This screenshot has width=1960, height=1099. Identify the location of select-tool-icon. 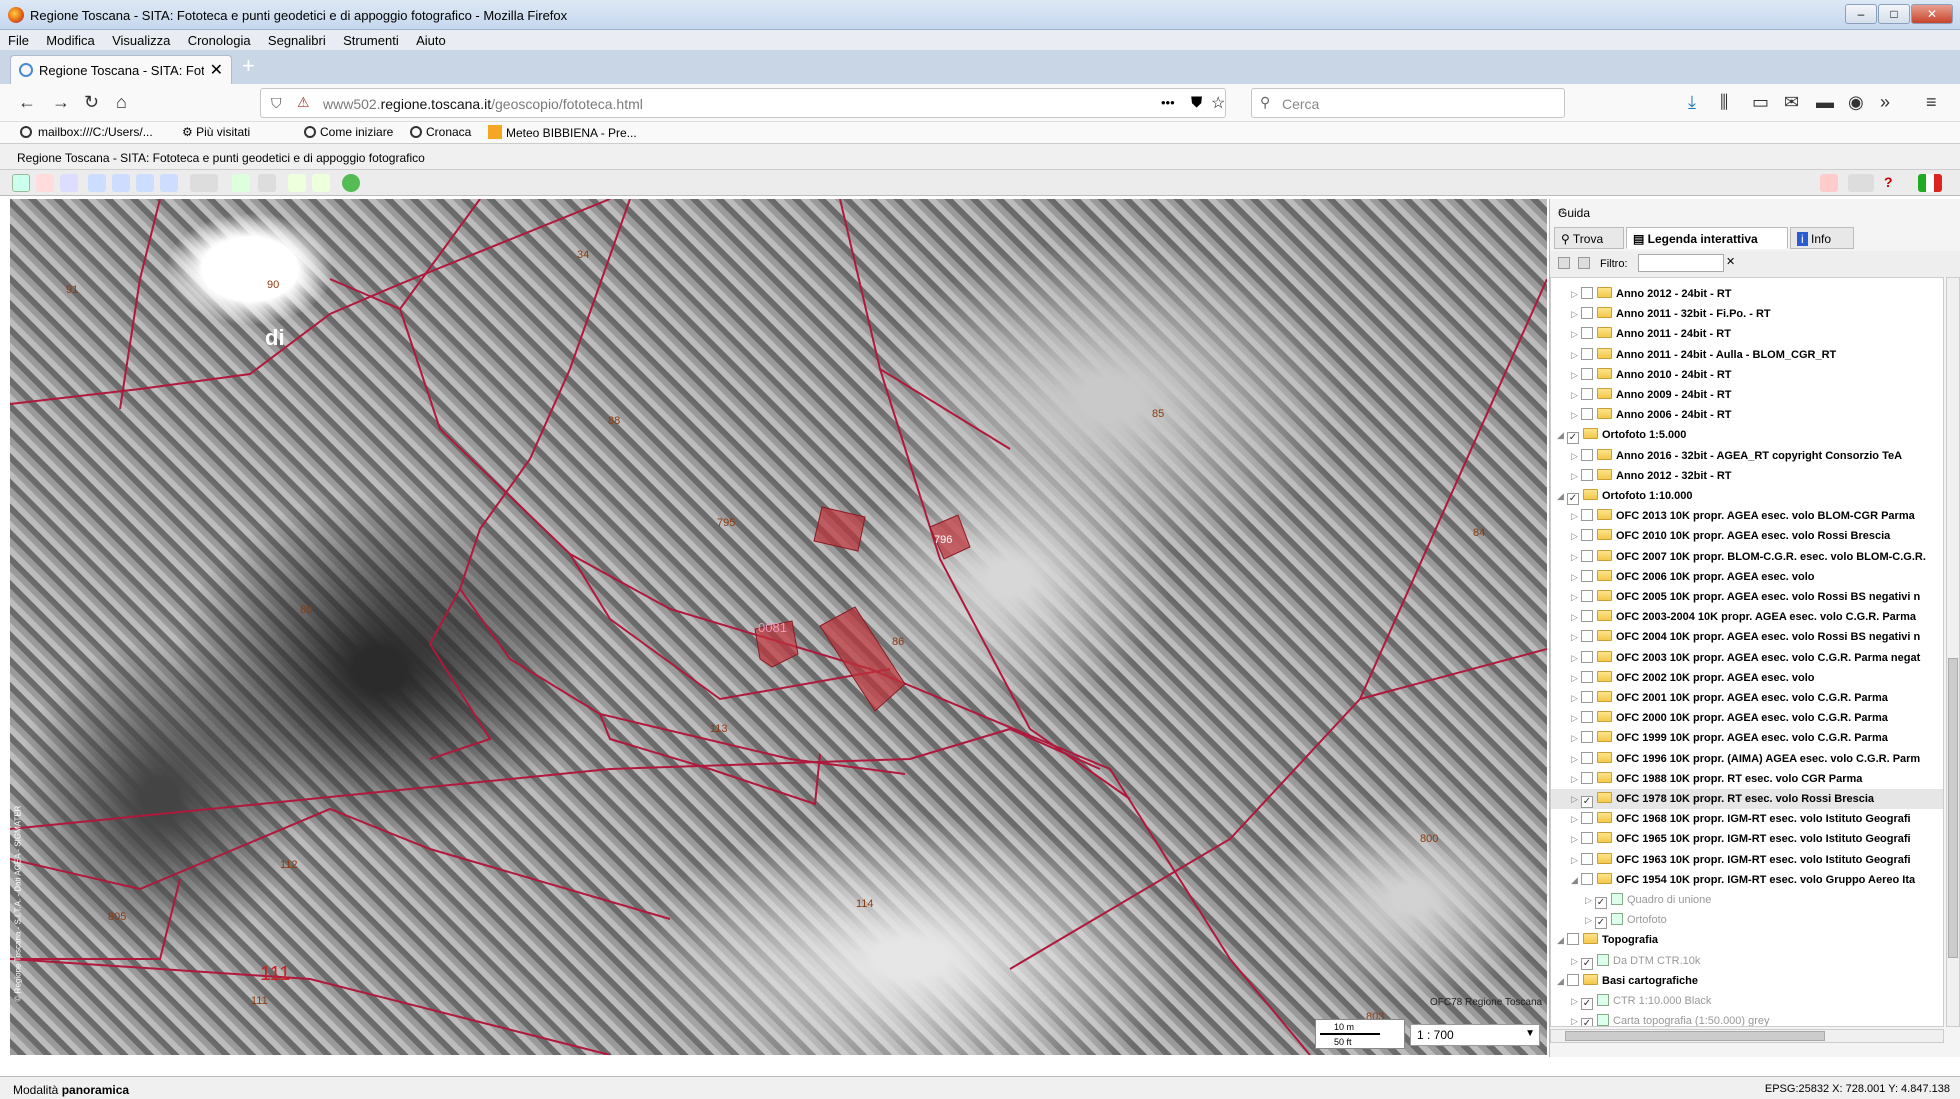
(297, 183).